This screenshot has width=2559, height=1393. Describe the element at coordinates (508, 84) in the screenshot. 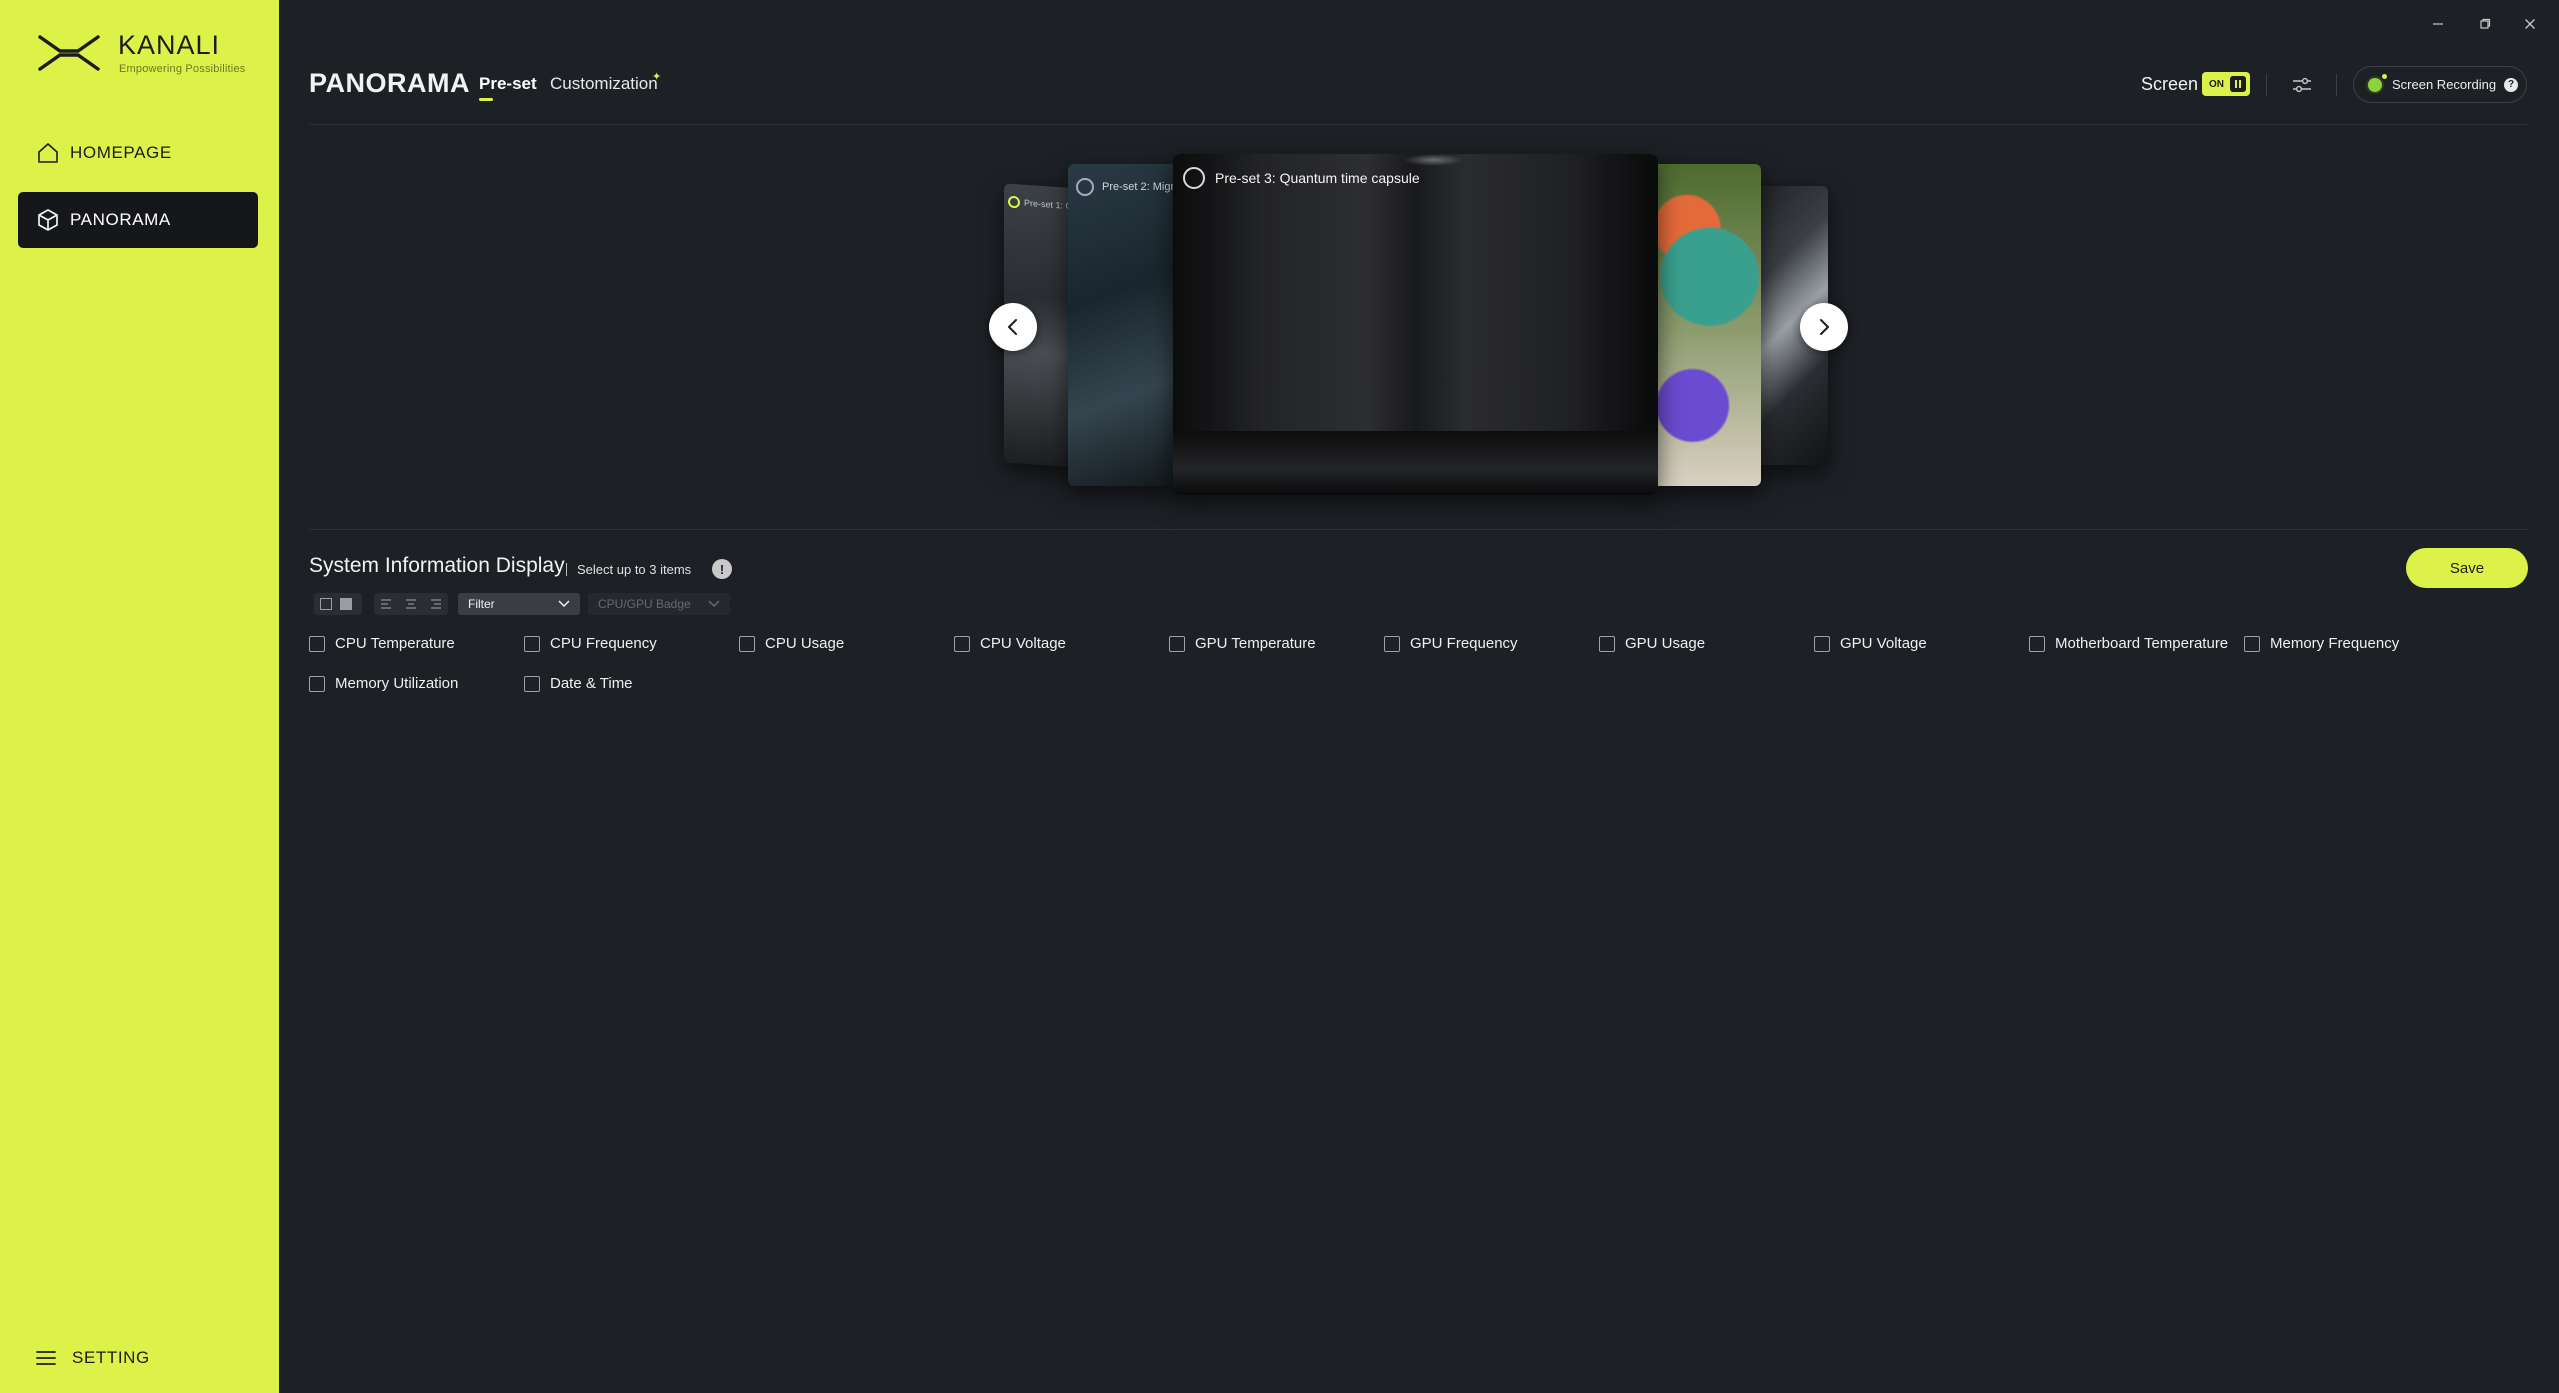

I see `tab-preset: Pre-set` at that location.